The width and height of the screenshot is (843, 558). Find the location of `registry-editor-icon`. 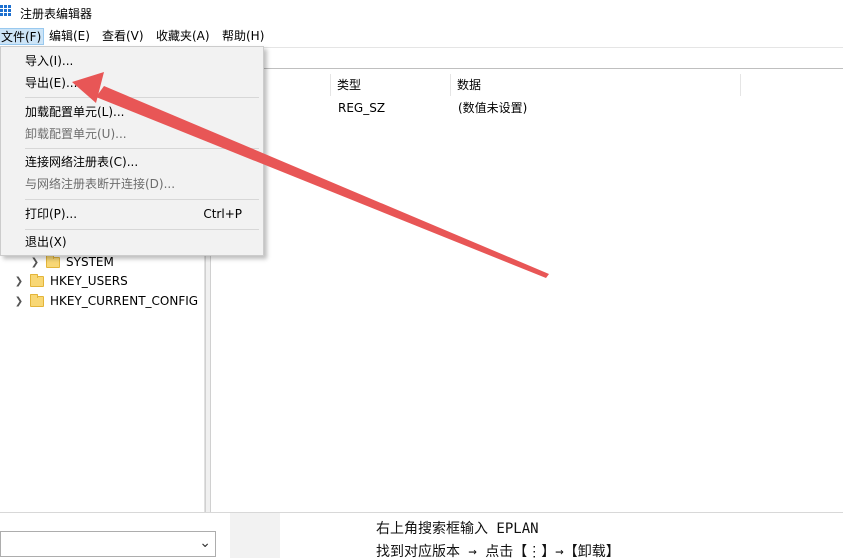

registry-editor-icon is located at coordinates (6, 12).